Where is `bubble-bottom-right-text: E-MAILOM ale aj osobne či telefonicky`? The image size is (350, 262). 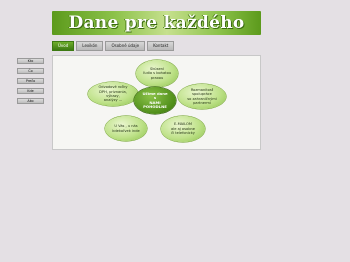
bubble-bottom-right-text: E-MAILOM ale aj osobne či telefonicky is located at coordinates (183, 129).